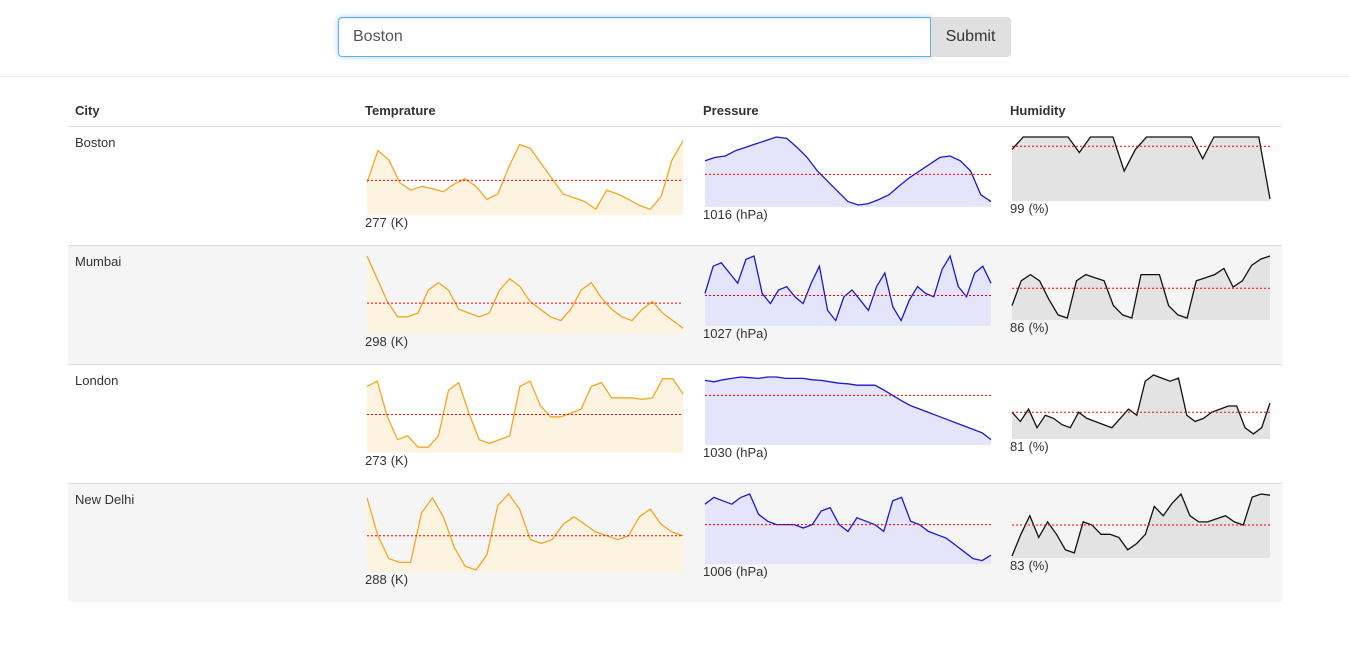  I want to click on humidity-readout: 86 (%), so click(1142, 327).